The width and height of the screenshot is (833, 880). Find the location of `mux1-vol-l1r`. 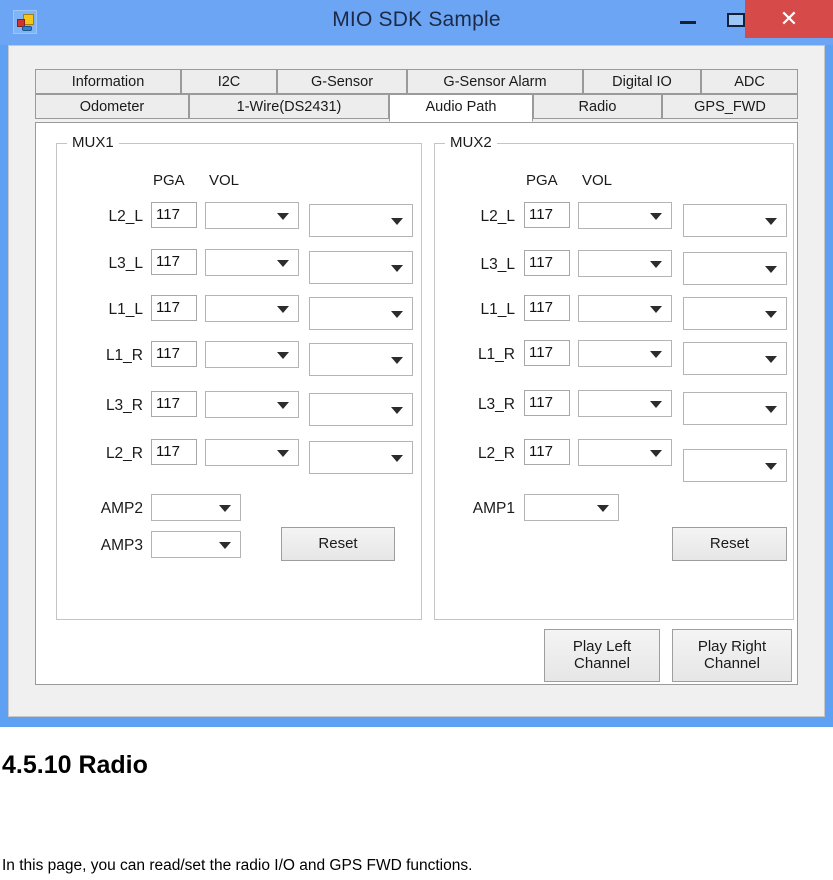

mux1-vol-l1r is located at coordinates (252, 354).